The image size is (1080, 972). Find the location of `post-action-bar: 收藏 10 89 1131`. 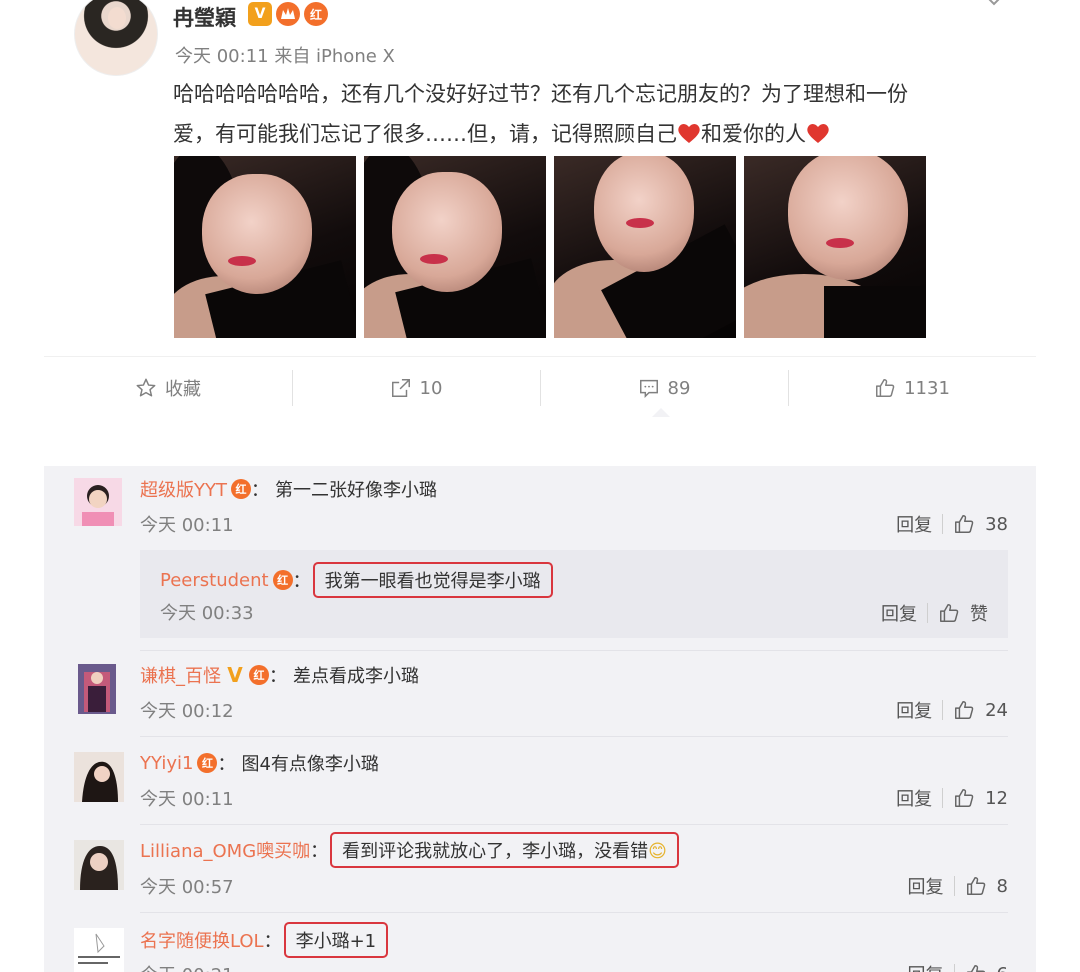

post-action-bar: 收藏 10 89 1131 is located at coordinates (540, 388).